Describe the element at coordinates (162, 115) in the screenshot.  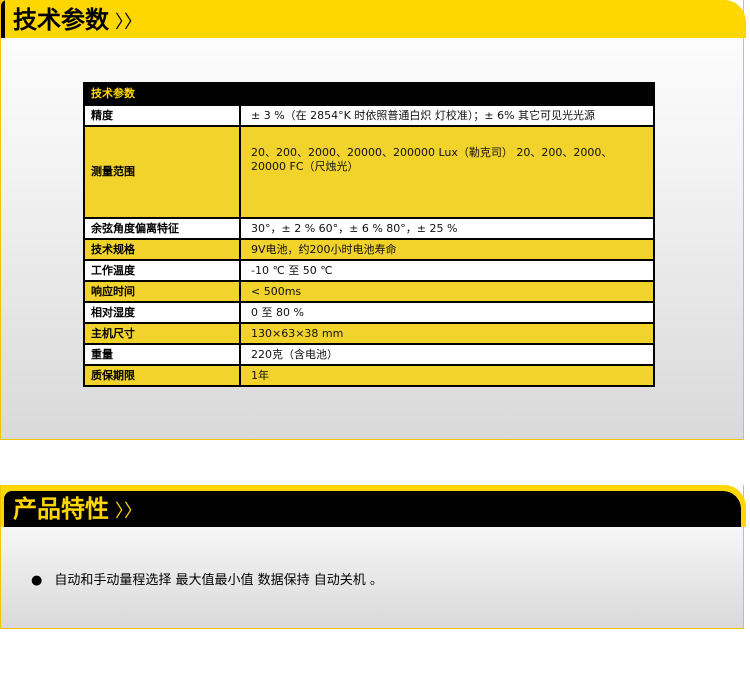
I see `spec-label-accuracy: 精度` at that location.